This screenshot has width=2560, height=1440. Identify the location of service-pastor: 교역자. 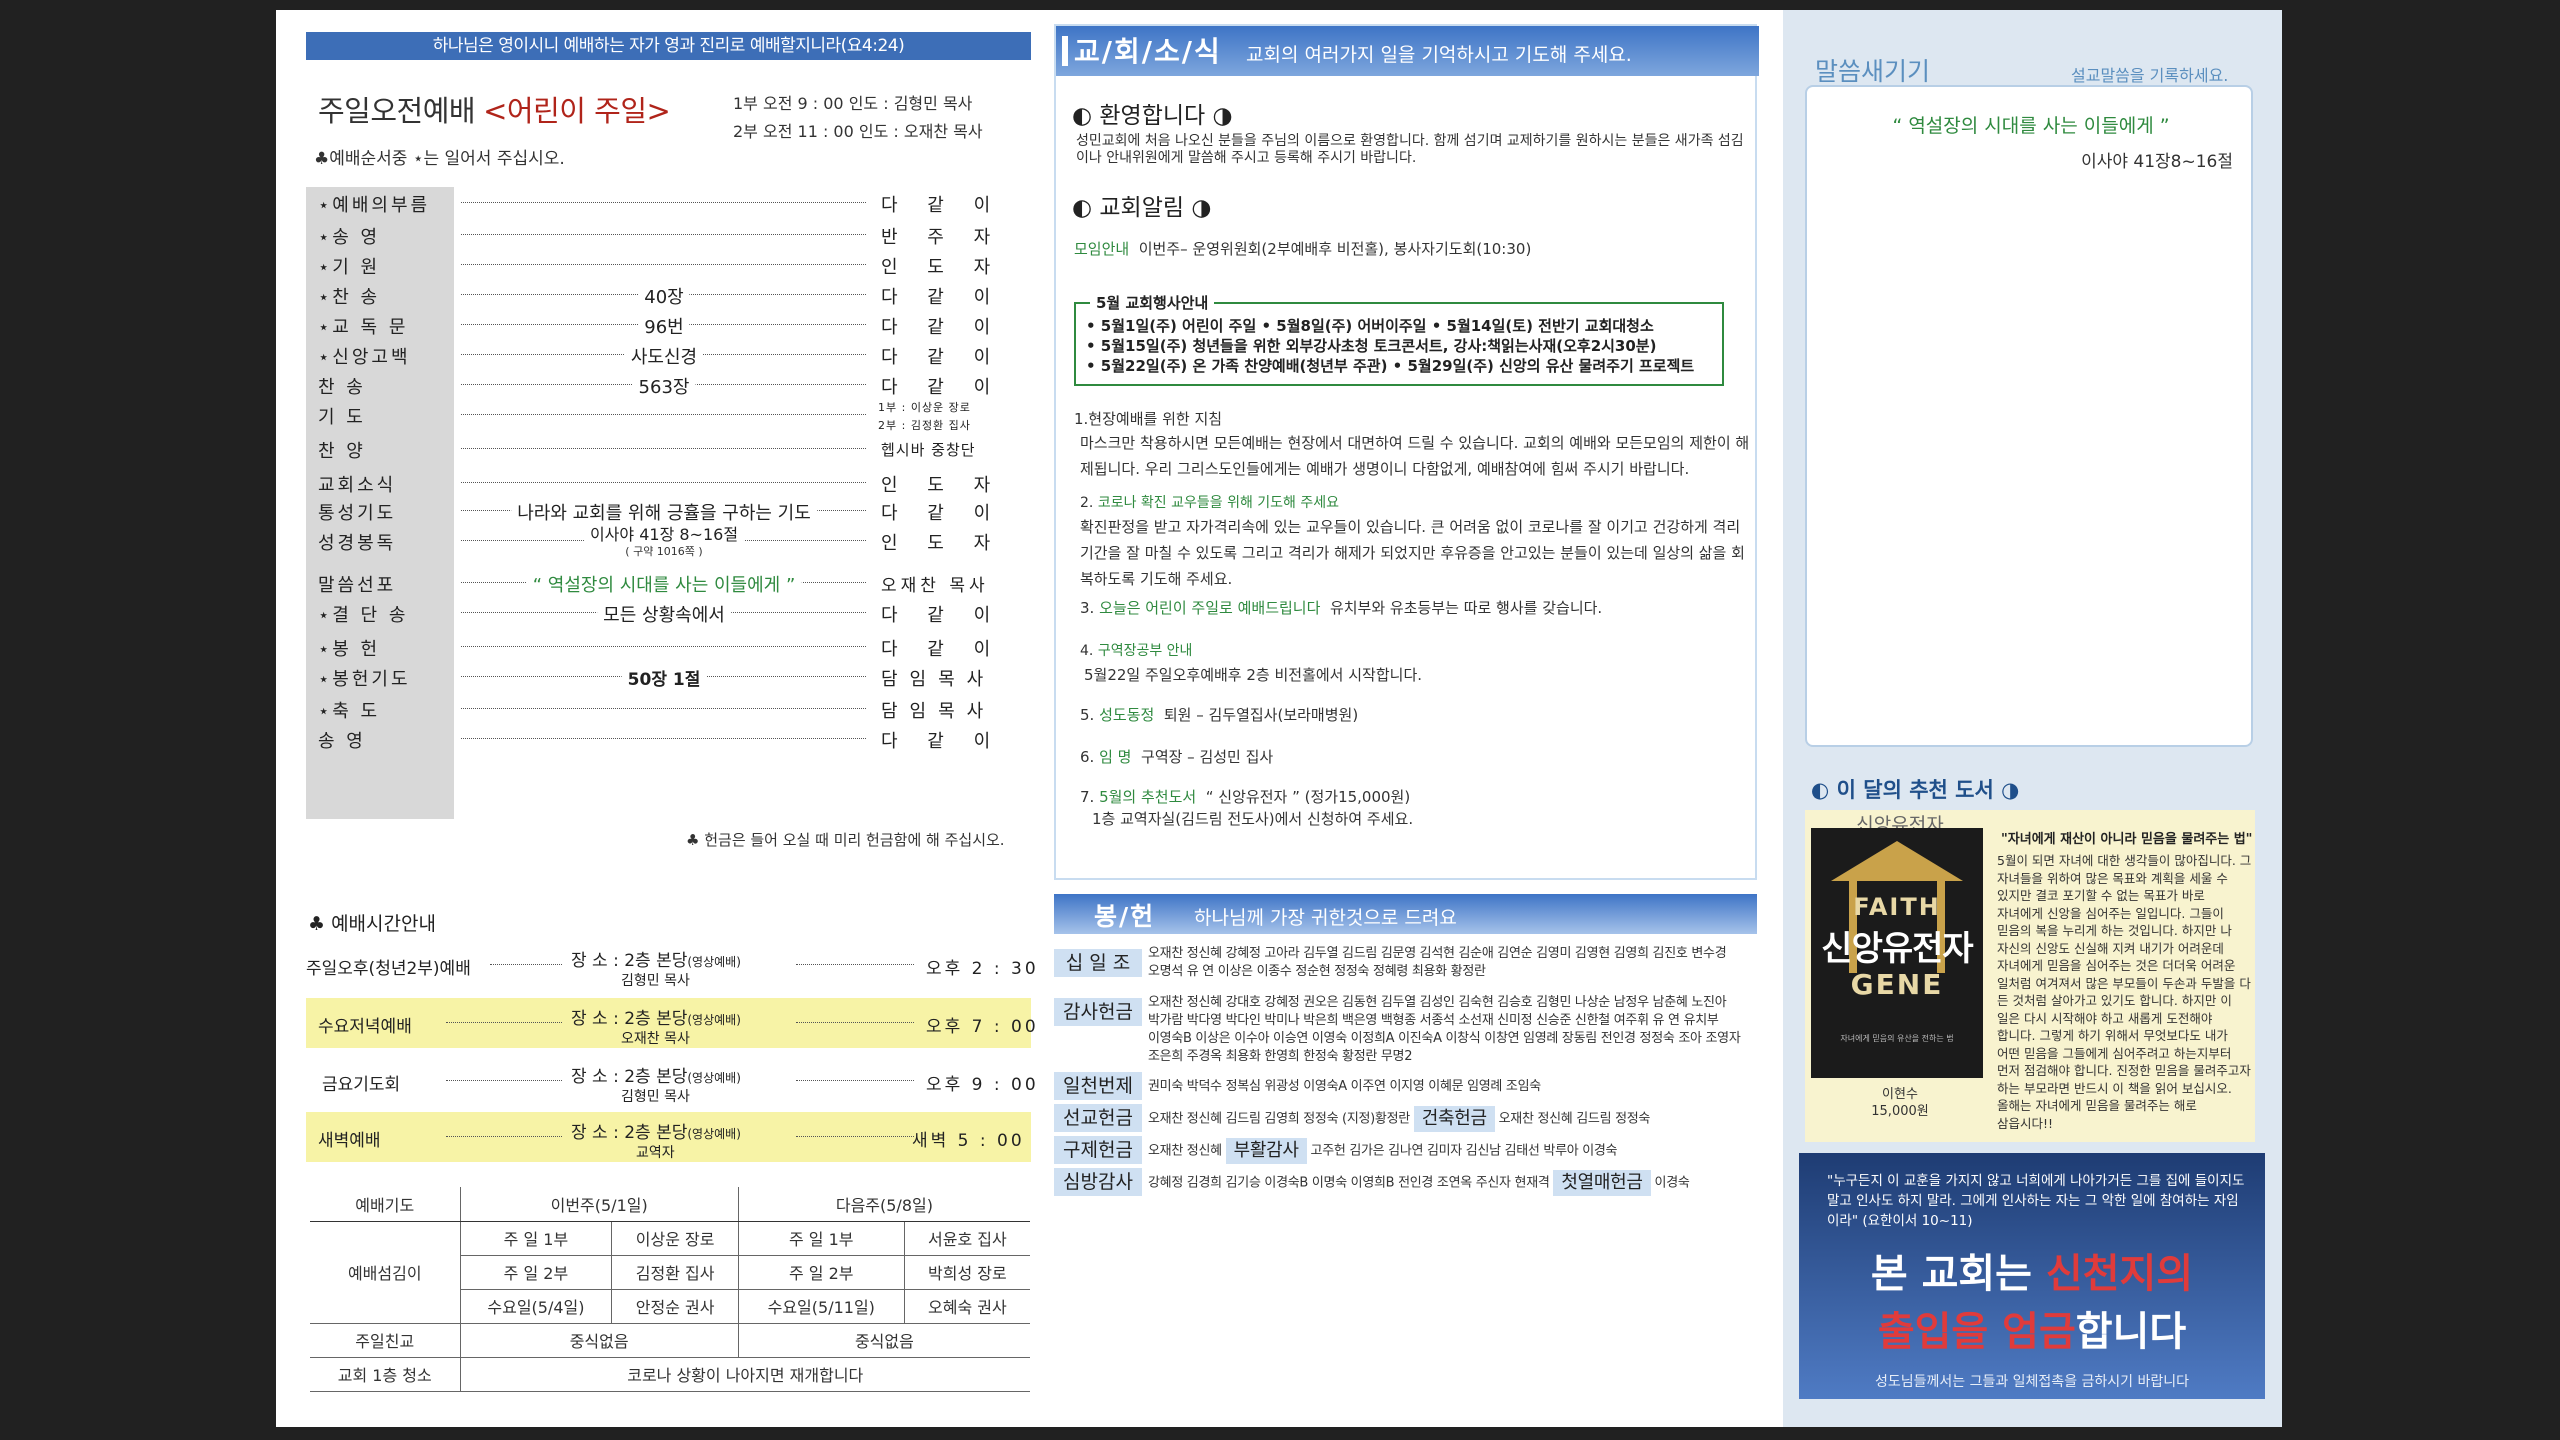
(655, 1153).